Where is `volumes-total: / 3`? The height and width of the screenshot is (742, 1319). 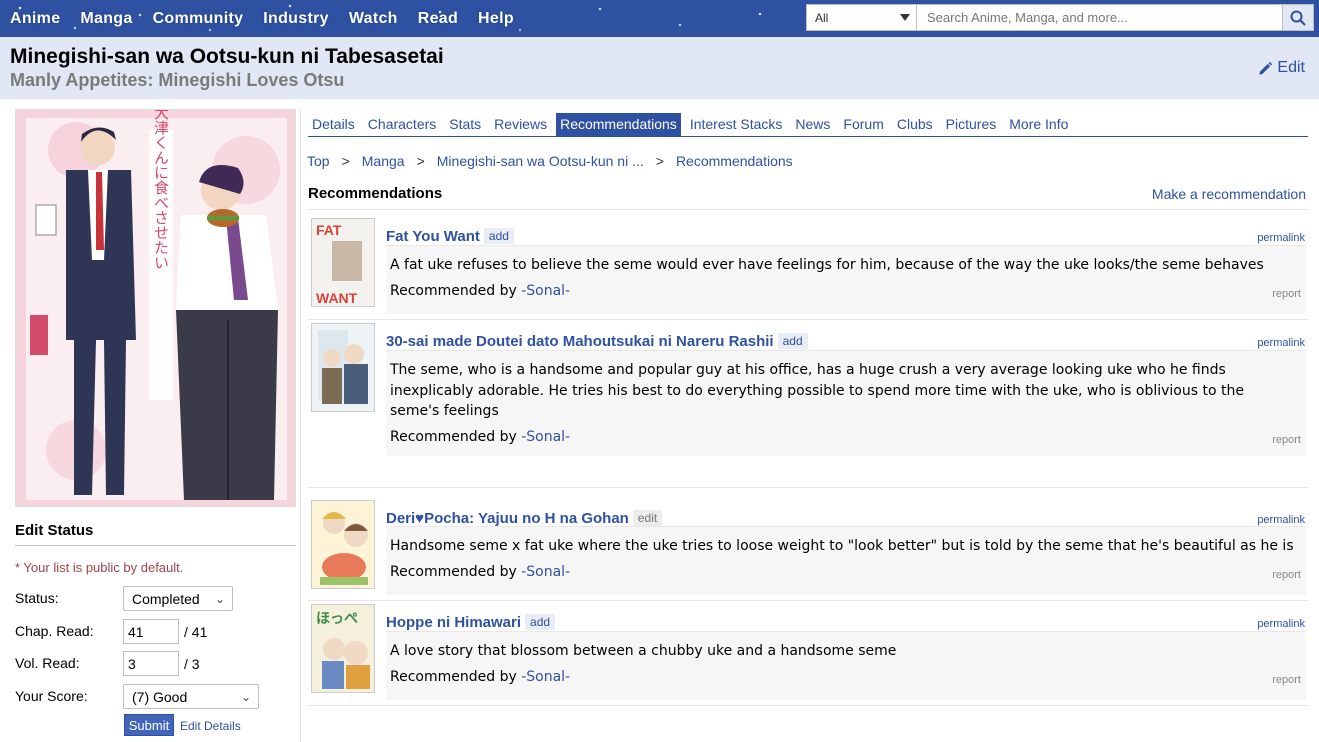 volumes-total: / 3 is located at coordinates (192, 664).